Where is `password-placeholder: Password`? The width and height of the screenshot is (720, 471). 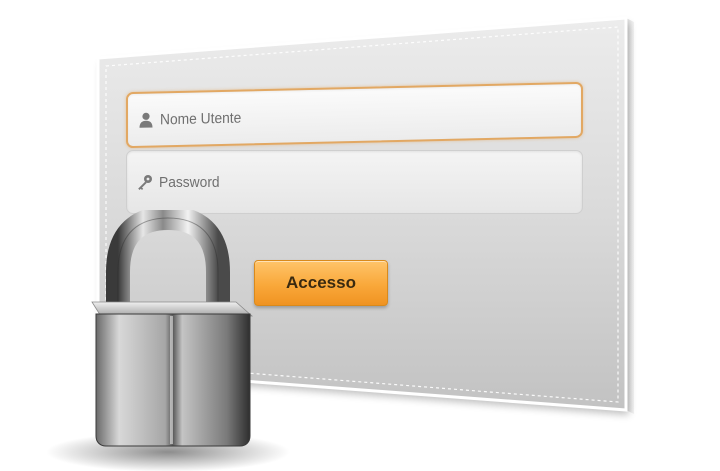
password-placeholder: Password is located at coordinates (189, 182).